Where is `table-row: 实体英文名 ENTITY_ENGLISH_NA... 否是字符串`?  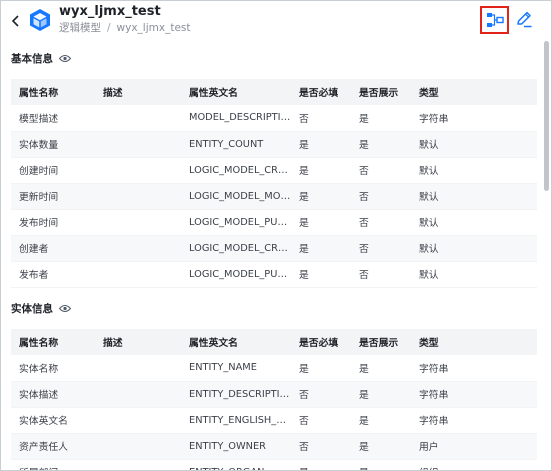 table-row: 实体英文名 ENTITY_ENGLISH_NA... 否是字符串 is located at coordinates (274, 420).